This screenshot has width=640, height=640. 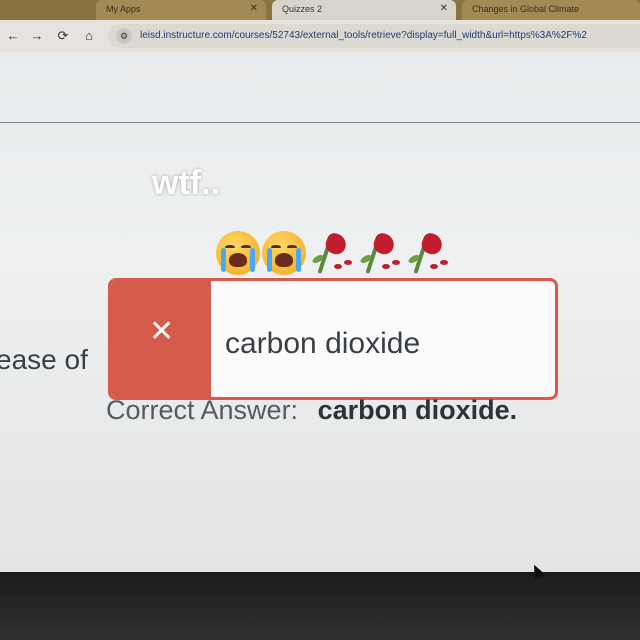 I want to click on emoji-row, so click(x=333, y=253).